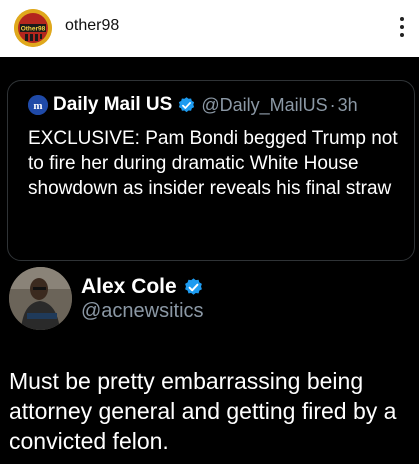 This screenshot has height=464, width=419. I want to click on quoted-post-time: 3h, so click(348, 105).